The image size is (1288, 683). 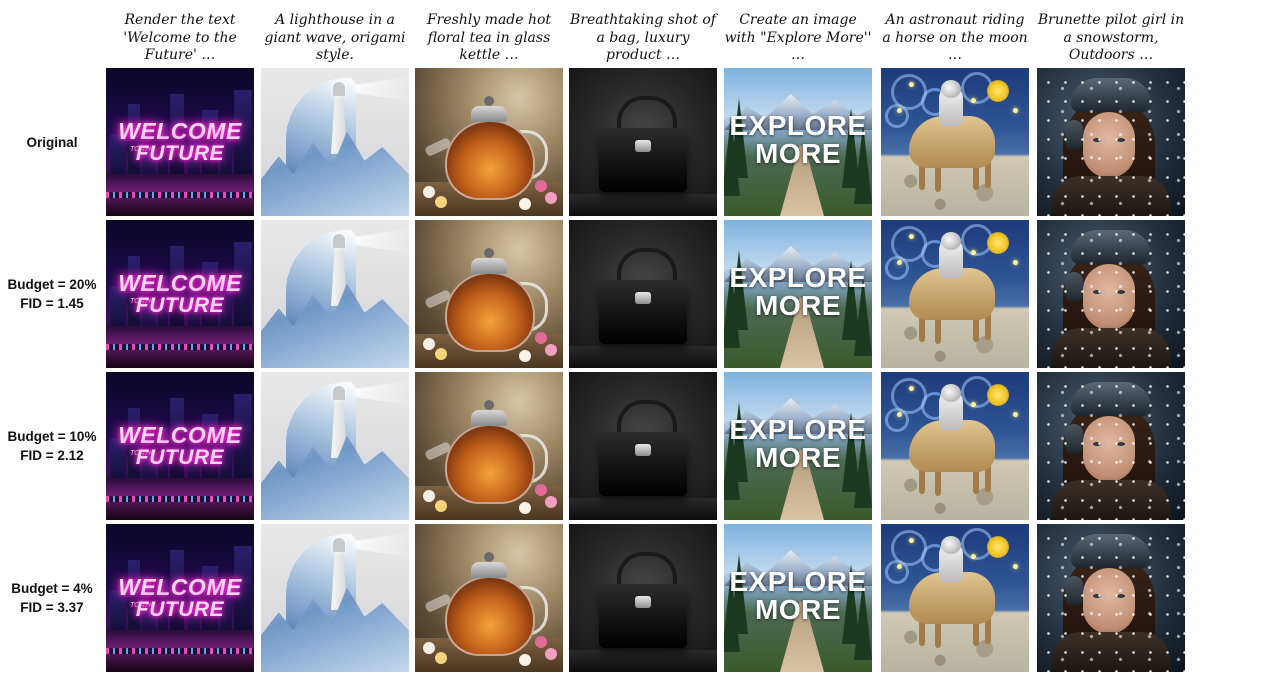 I want to click on row-label-name: Budget = 10%, so click(x=52, y=436).